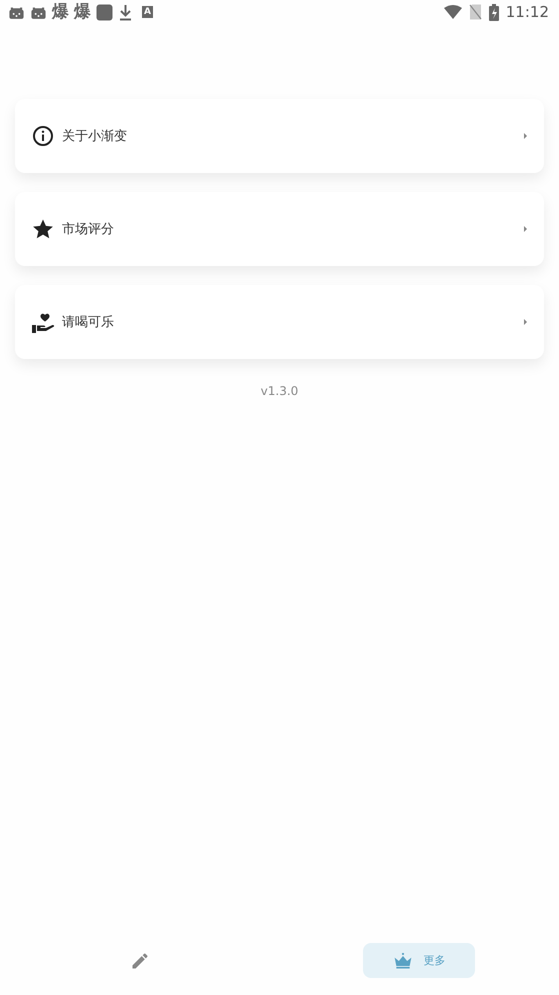  What do you see at coordinates (147, 12) in the screenshot?
I see `letter-icon: A` at bounding box center [147, 12].